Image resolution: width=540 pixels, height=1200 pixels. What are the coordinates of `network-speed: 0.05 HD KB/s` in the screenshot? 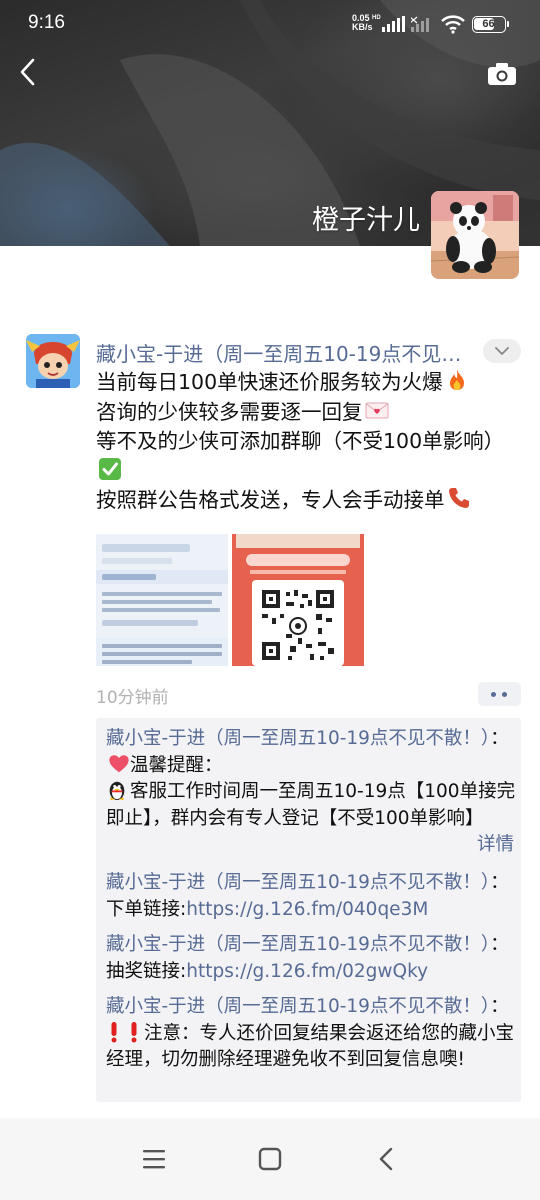 It's located at (366, 23).